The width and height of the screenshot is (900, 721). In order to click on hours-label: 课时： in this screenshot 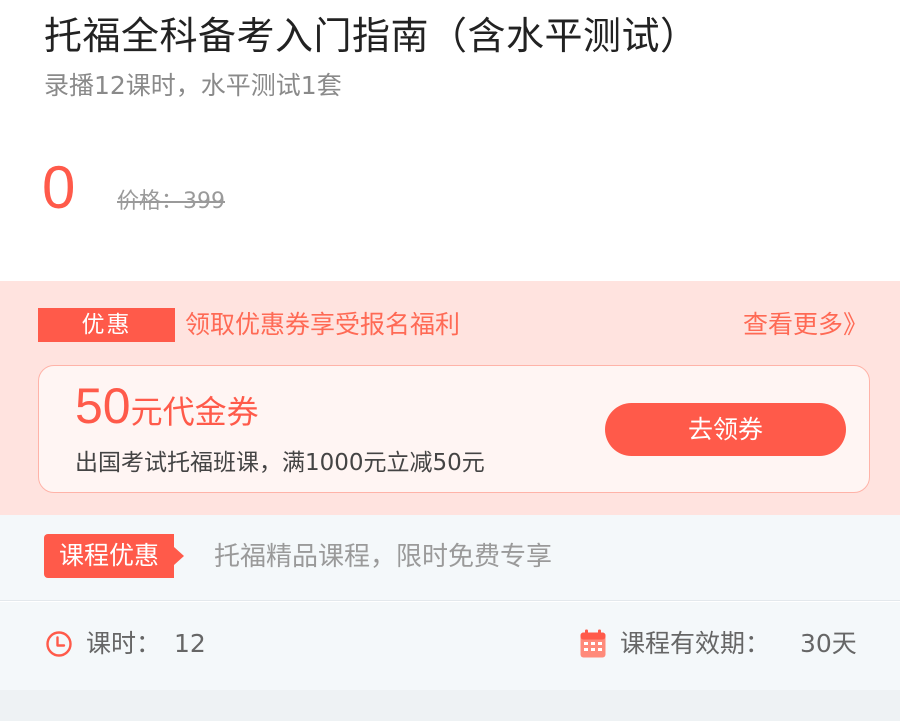, I will do `click(124, 643)`.